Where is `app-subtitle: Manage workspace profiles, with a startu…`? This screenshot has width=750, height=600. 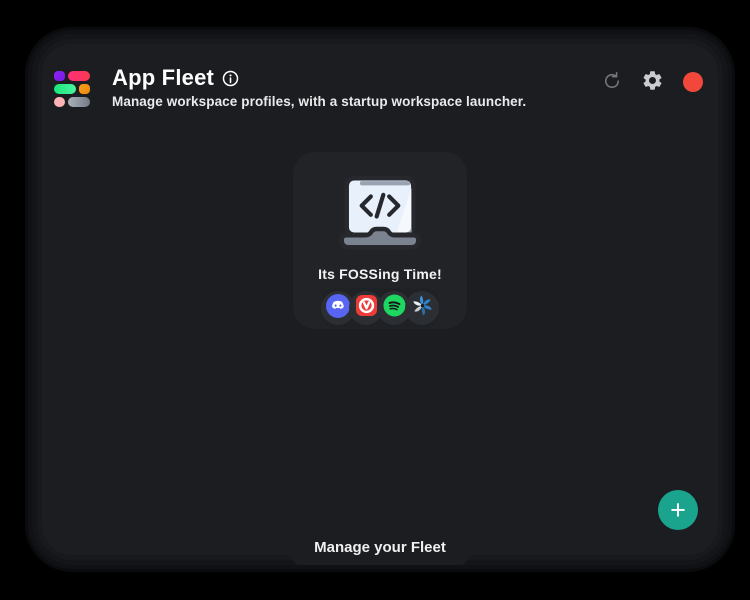 app-subtitle: Manage workspace profiles, with a startu… is located at coordinates (319, 101).